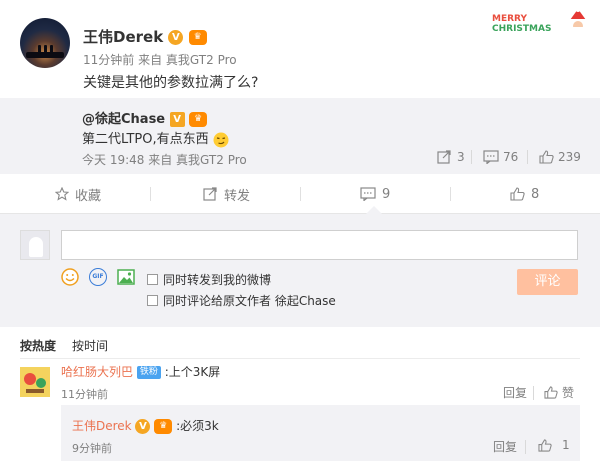 The height and width of the screenshot is (461, 600). Describe the element at coordinates (300, 194) in the screenshot. I see `action-bar: 收藏 转发 9 8` at that location.